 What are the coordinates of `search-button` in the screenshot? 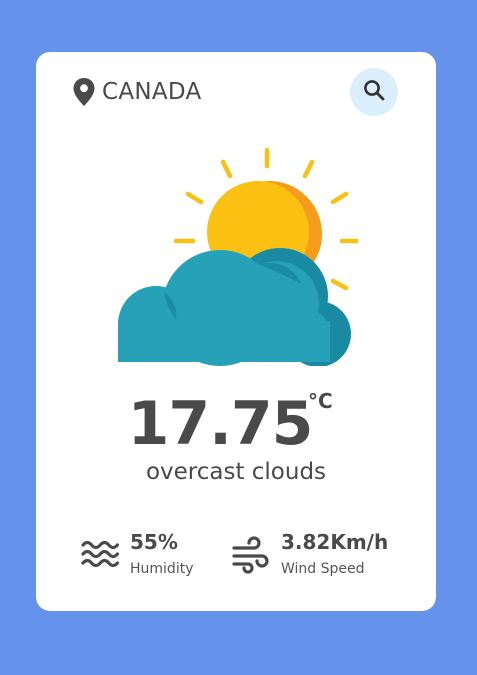 It's located at (374, 92).